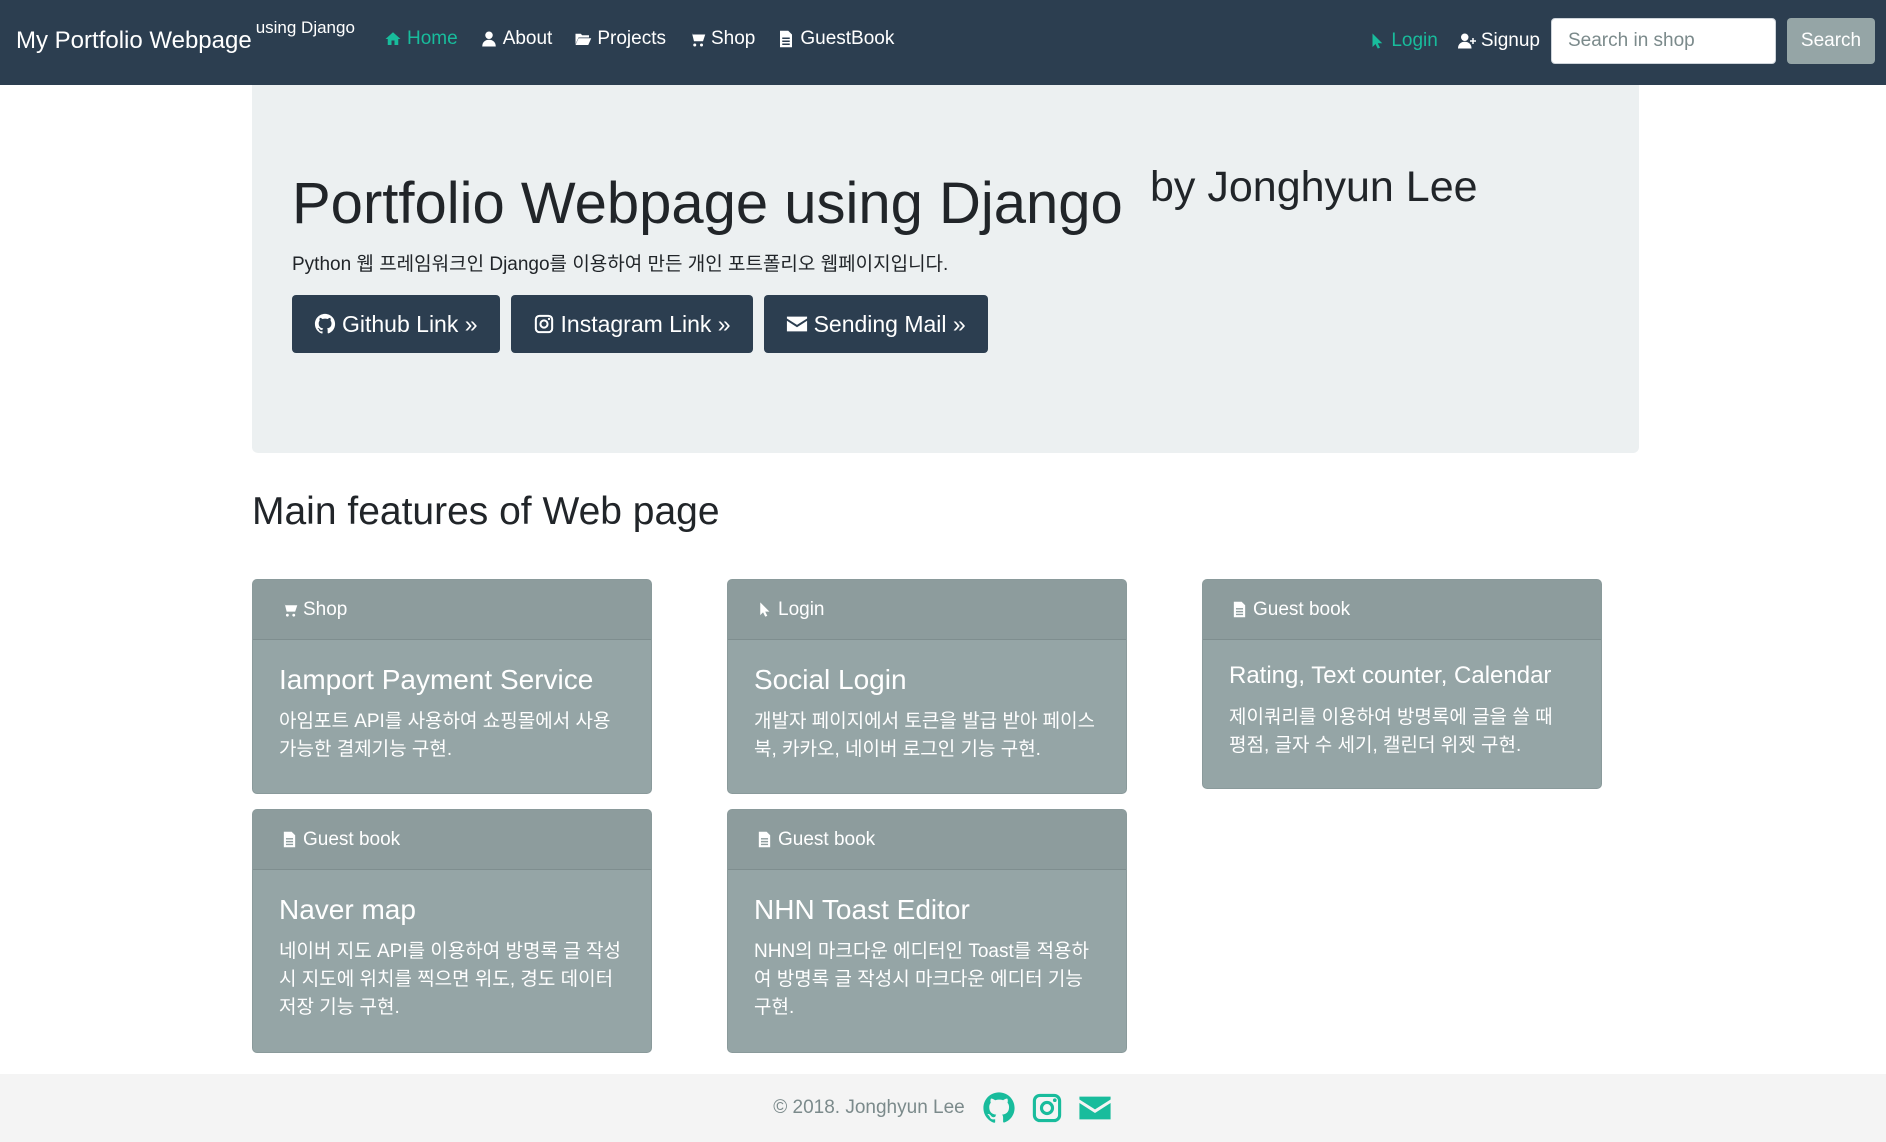  I want to click on send-mail-label: Sending Mail », so click(889, 323).